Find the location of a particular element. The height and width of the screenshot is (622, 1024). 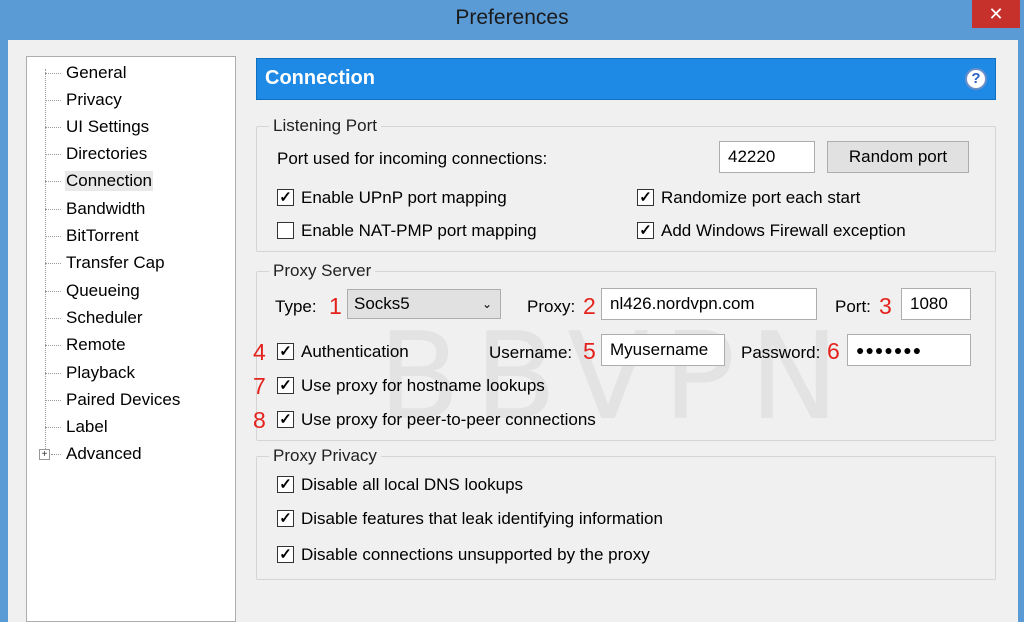

proxy-port-input: 1080 is located at coordinates (936, 304).